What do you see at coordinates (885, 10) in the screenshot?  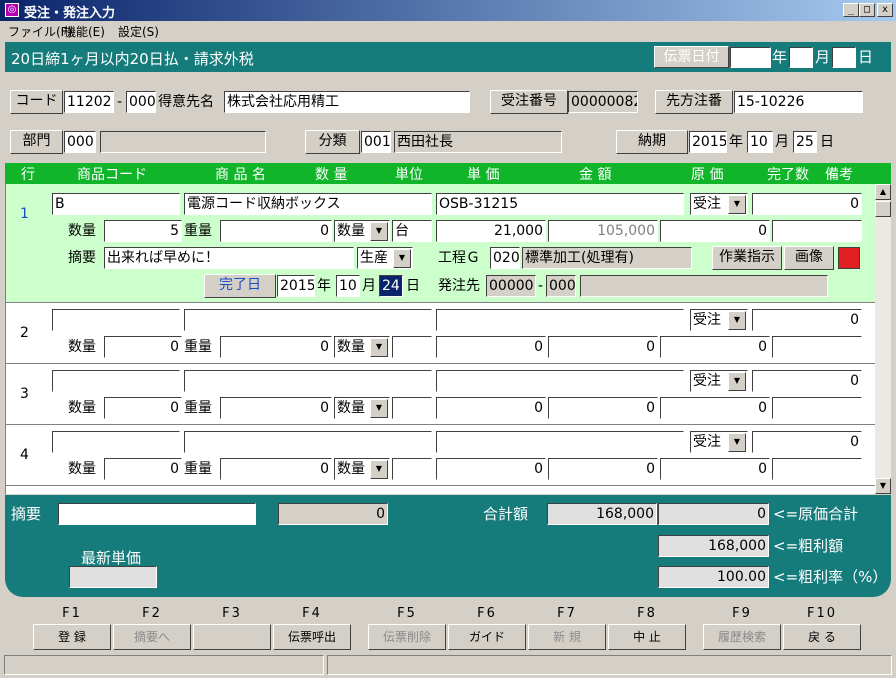 I see `close-button: x` at bounding box center [885, 10].